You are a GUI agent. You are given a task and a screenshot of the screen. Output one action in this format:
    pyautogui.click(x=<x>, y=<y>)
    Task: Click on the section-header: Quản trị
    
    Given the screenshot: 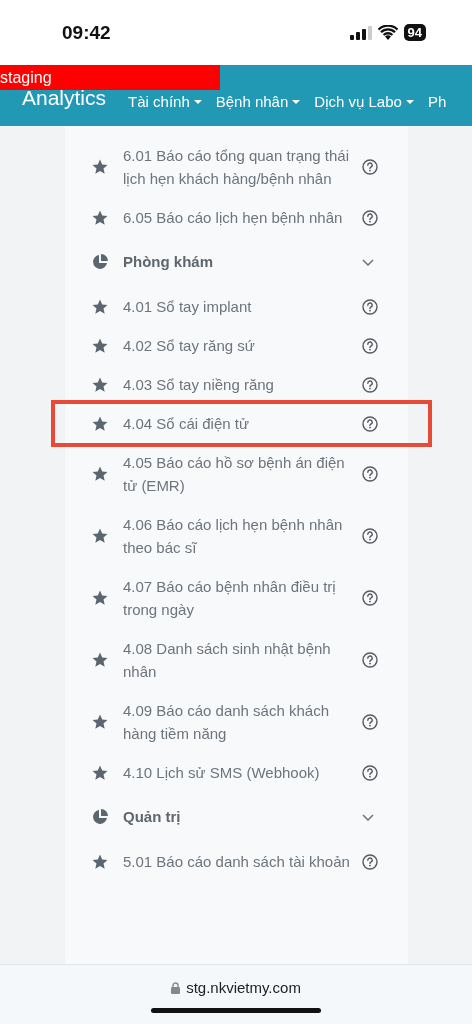 What is the action you would take?
    pyautogui.click(x=236, y=817)
    